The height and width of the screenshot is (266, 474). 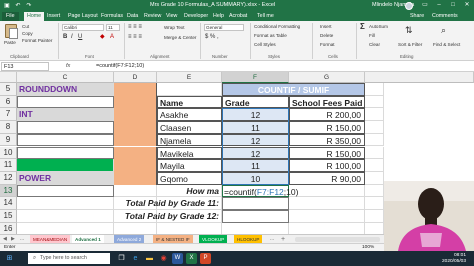 What do you see at coordinates (362, 26) in the screenshot?
I see `autosum-icon: Σ` at bounding box center [362, 26].